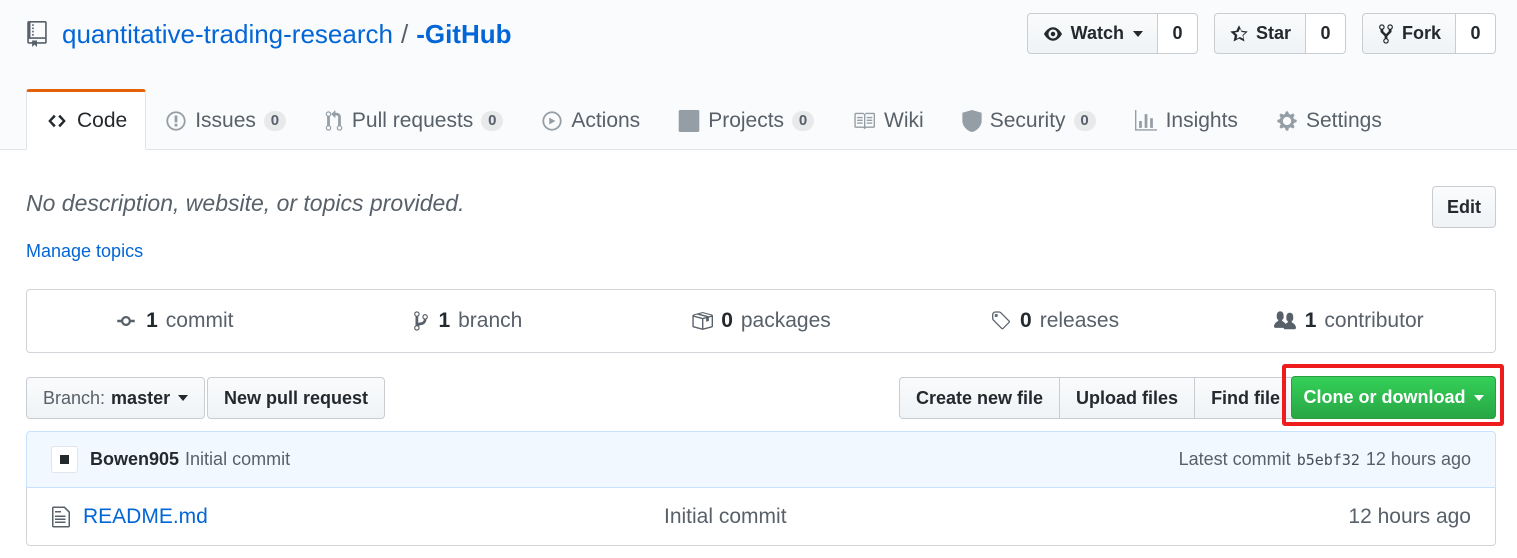 The image size is (1517, 558). What do you see at coordinates (606, 120) in the screenshot?
I see `tab-label: Actions` at bounding box center [606, 120].